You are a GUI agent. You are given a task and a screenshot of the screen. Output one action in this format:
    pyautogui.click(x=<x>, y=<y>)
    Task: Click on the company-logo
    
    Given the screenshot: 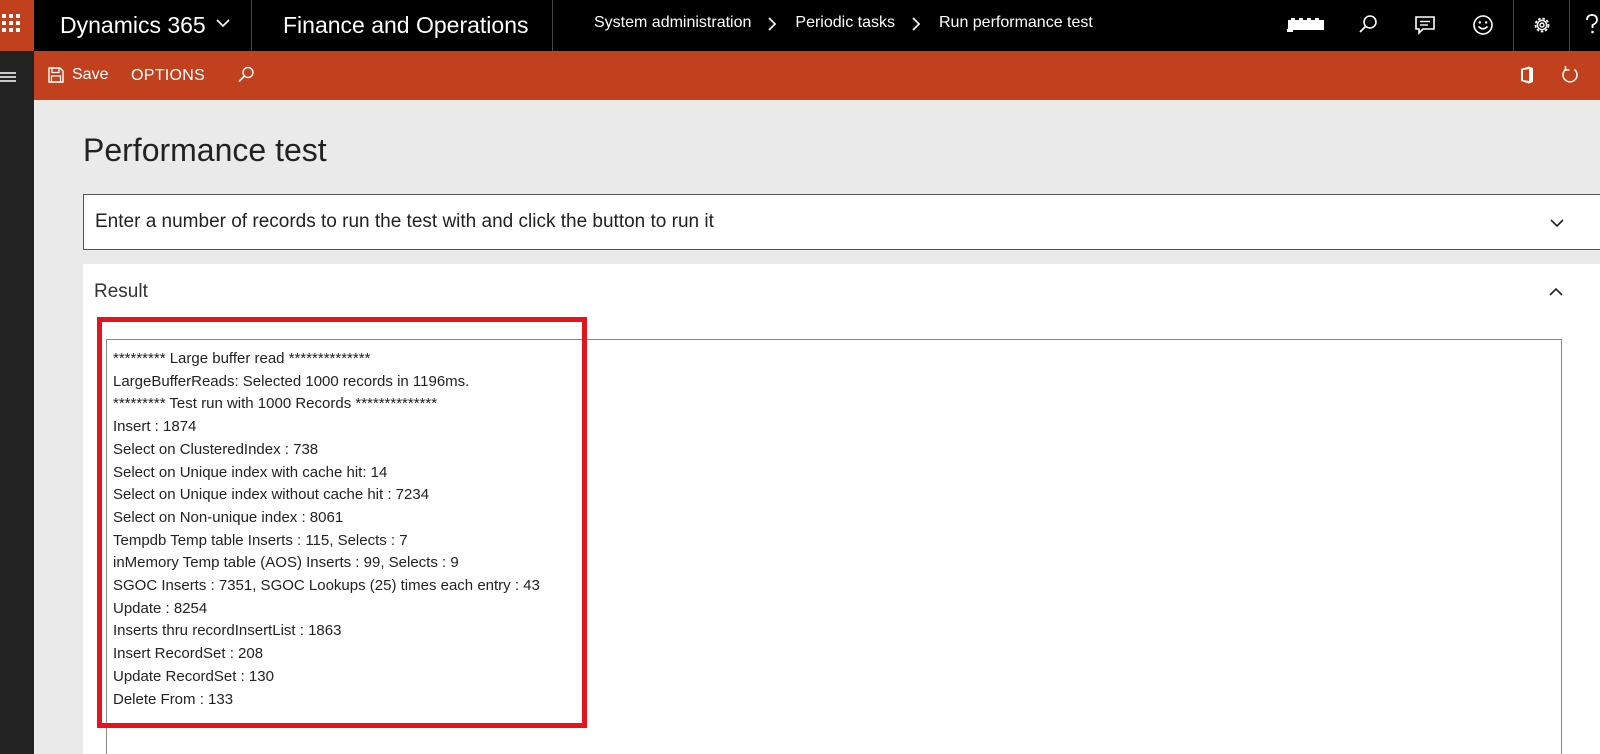 What is the action you would take?
    pyautogui.click(x=1307, y=25)
    